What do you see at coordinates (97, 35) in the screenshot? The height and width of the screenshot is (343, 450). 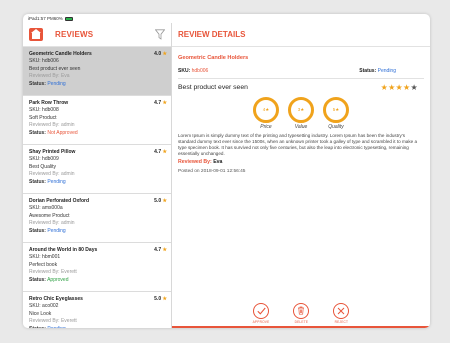 I see `reviews-header: REVIEWS` at bounding box center [97, 35].